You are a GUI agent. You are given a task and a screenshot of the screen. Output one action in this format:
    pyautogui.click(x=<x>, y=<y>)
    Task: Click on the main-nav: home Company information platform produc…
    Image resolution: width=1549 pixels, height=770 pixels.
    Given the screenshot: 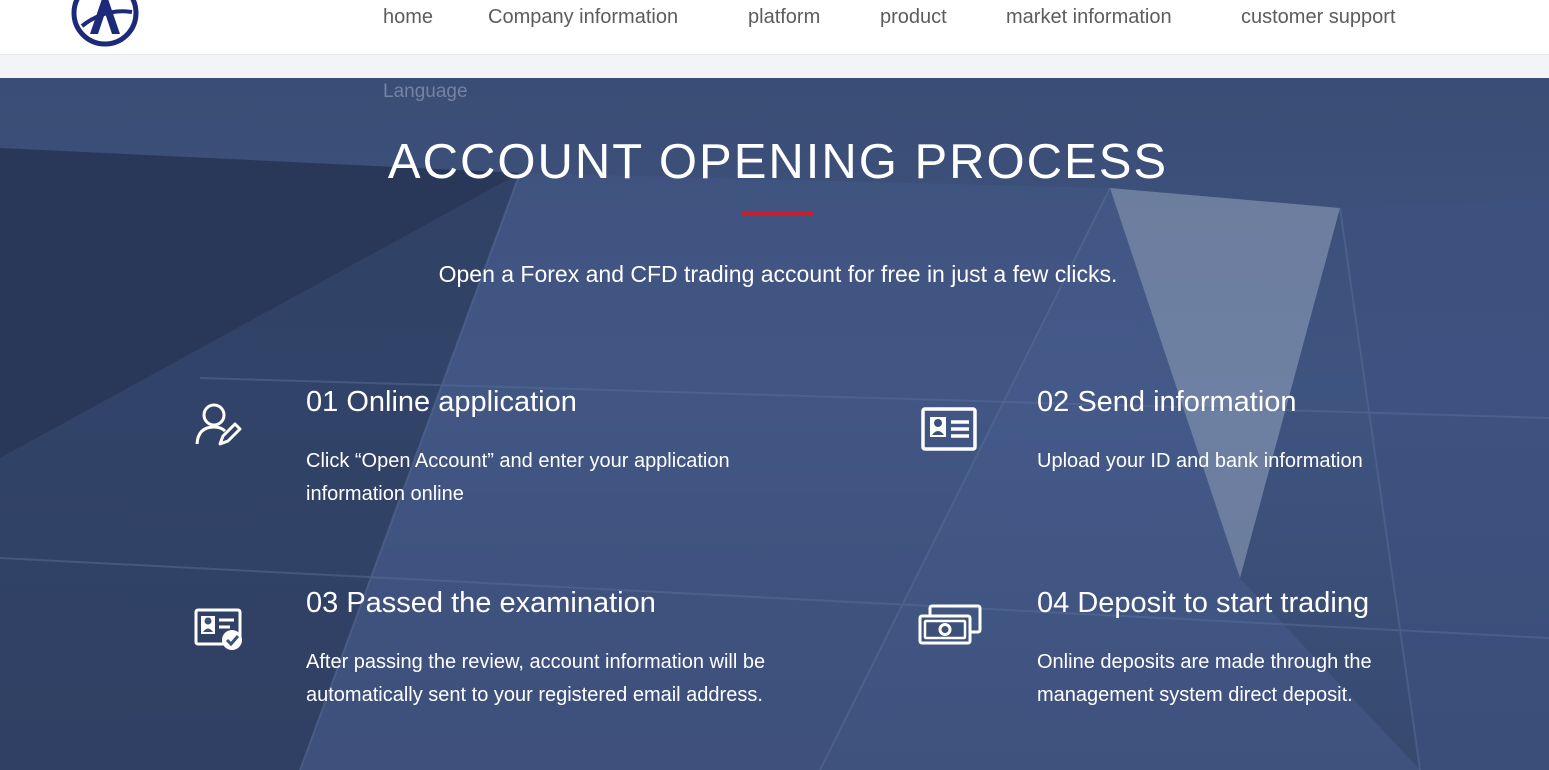 What is the action you would take?
    pyautogui.click(x=774, y=19)
    